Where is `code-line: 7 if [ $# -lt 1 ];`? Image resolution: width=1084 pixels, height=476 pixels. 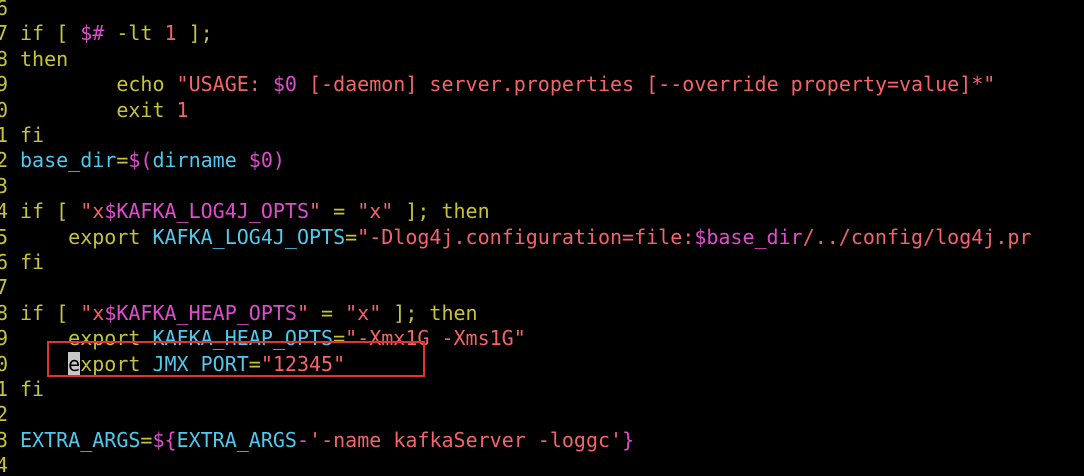 code-line: 7 if [ $# -lt 1 ]; is located at coordinates (542, 33).